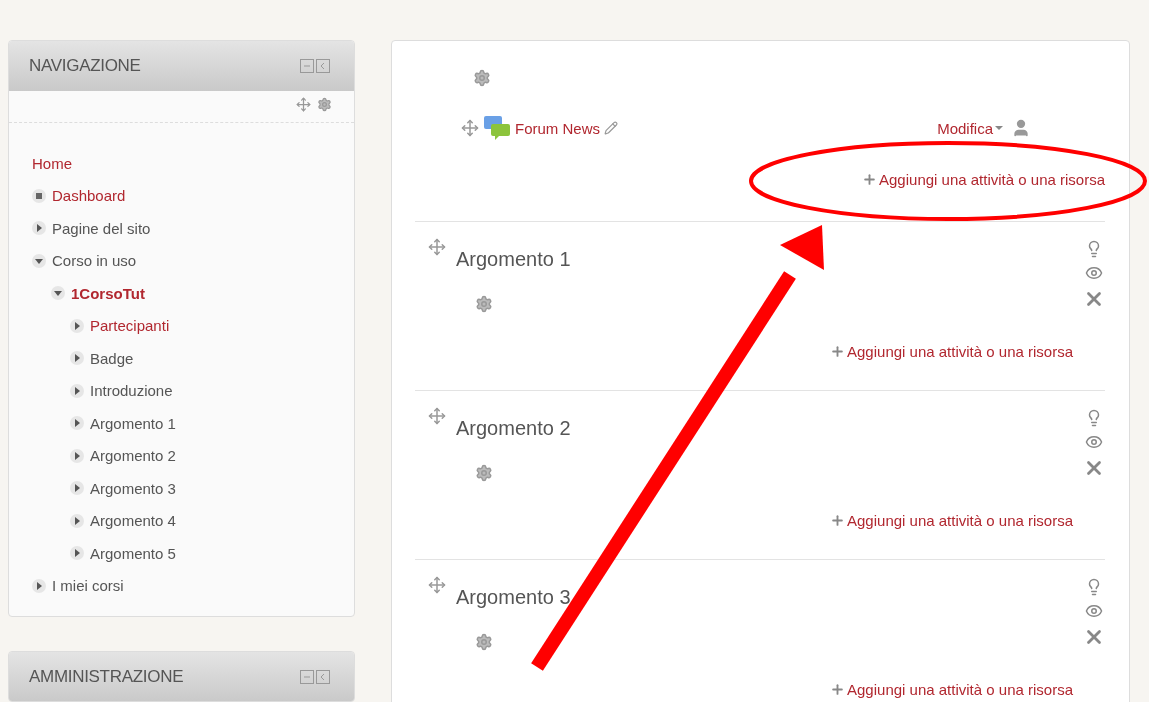 The image size is (1149, 702). I want to click on nav-item: Pagine del sito, so click(101, 228).